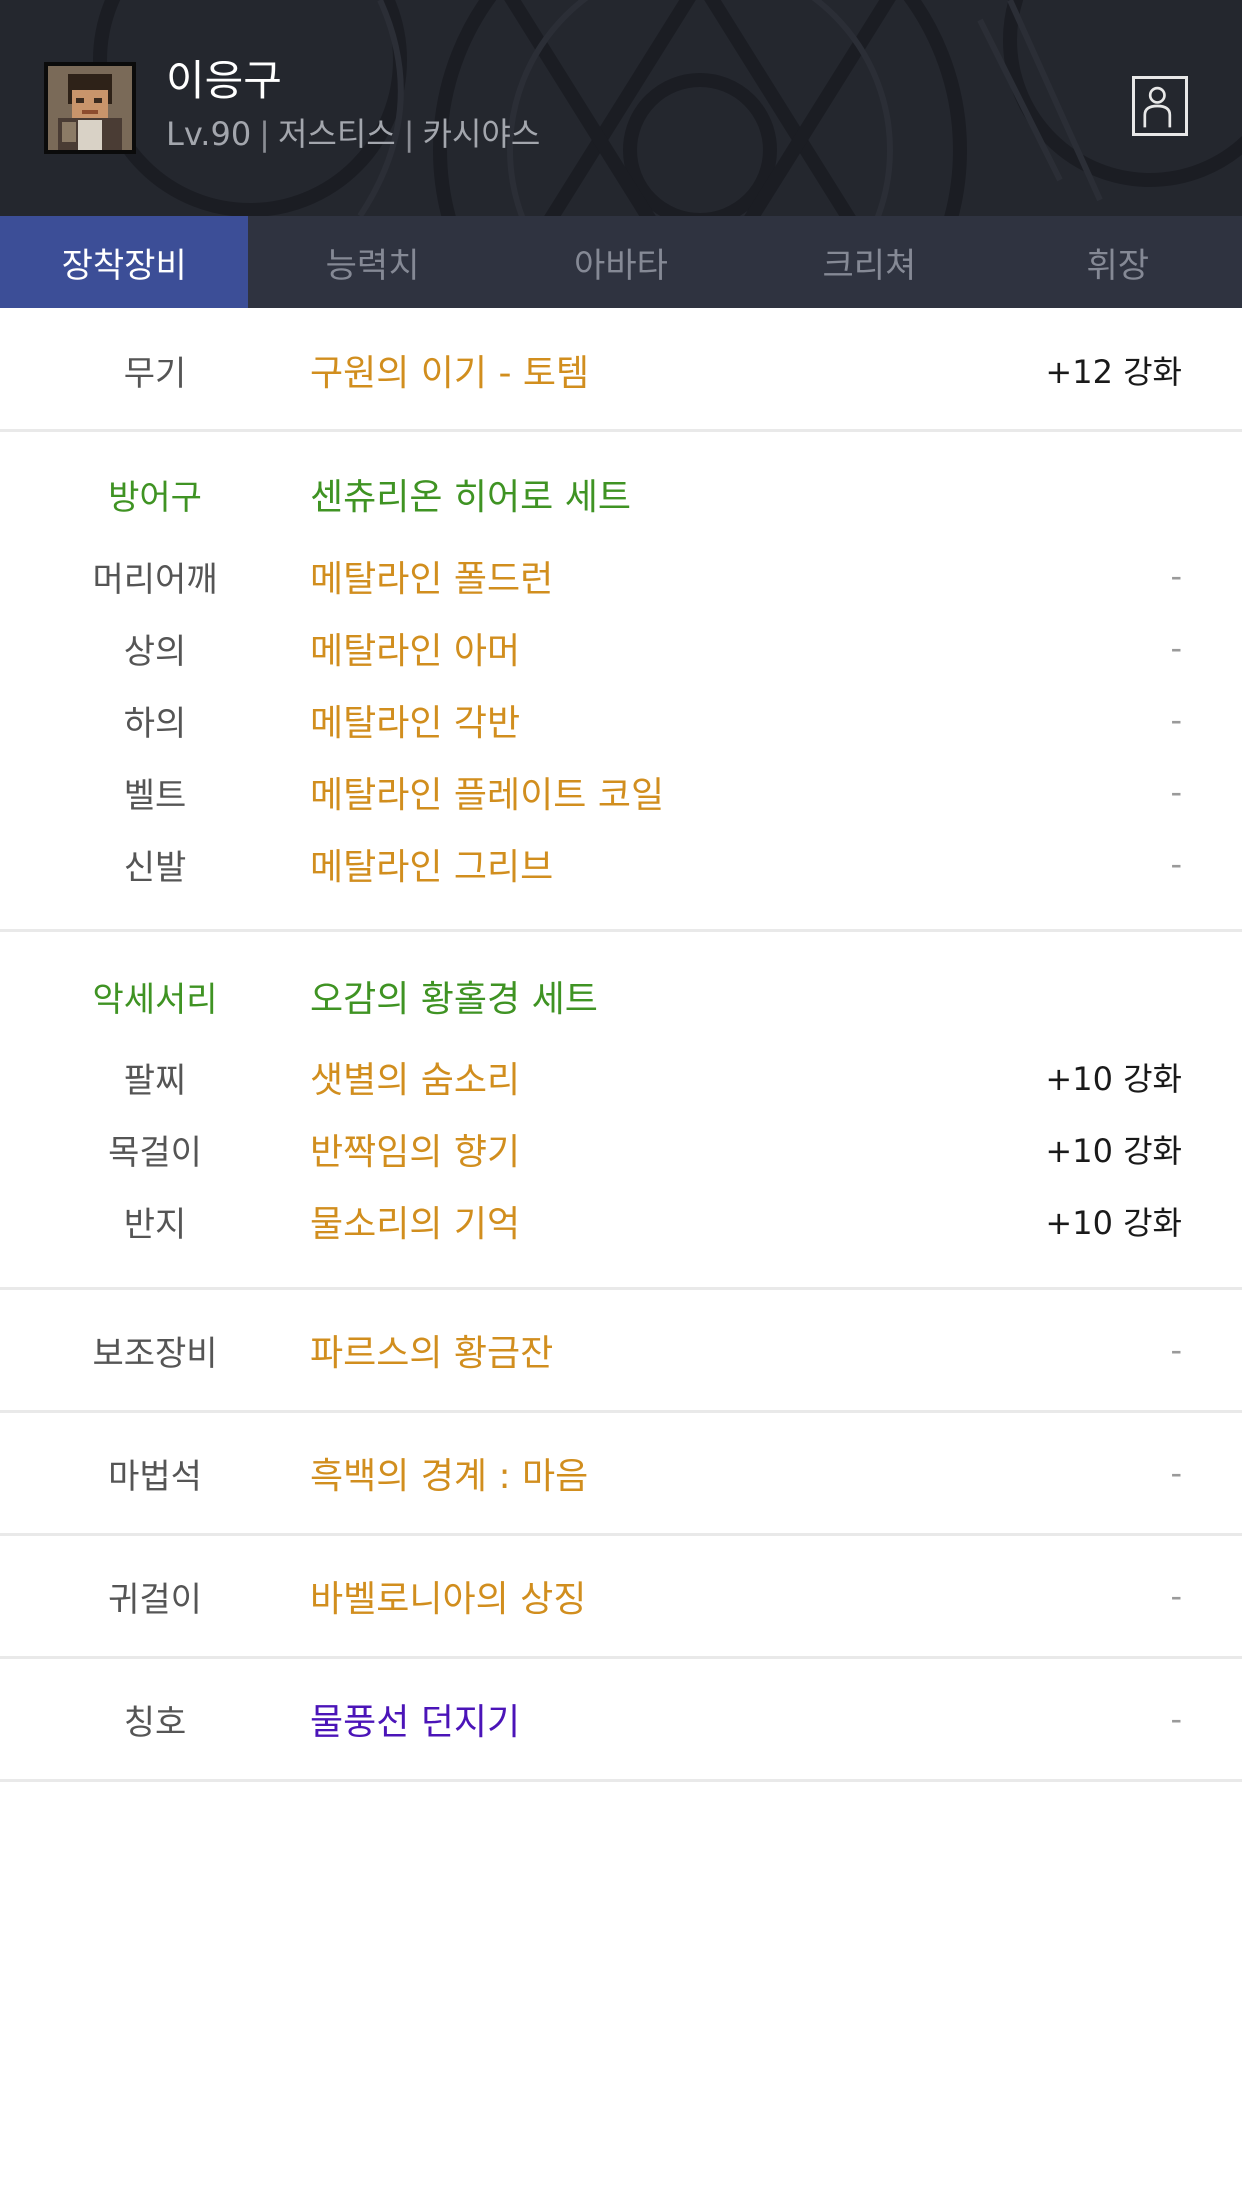  Describe the element at coordinates (155, 1080) in the screenshot. I see `slot-label: 팔찌` at that location.